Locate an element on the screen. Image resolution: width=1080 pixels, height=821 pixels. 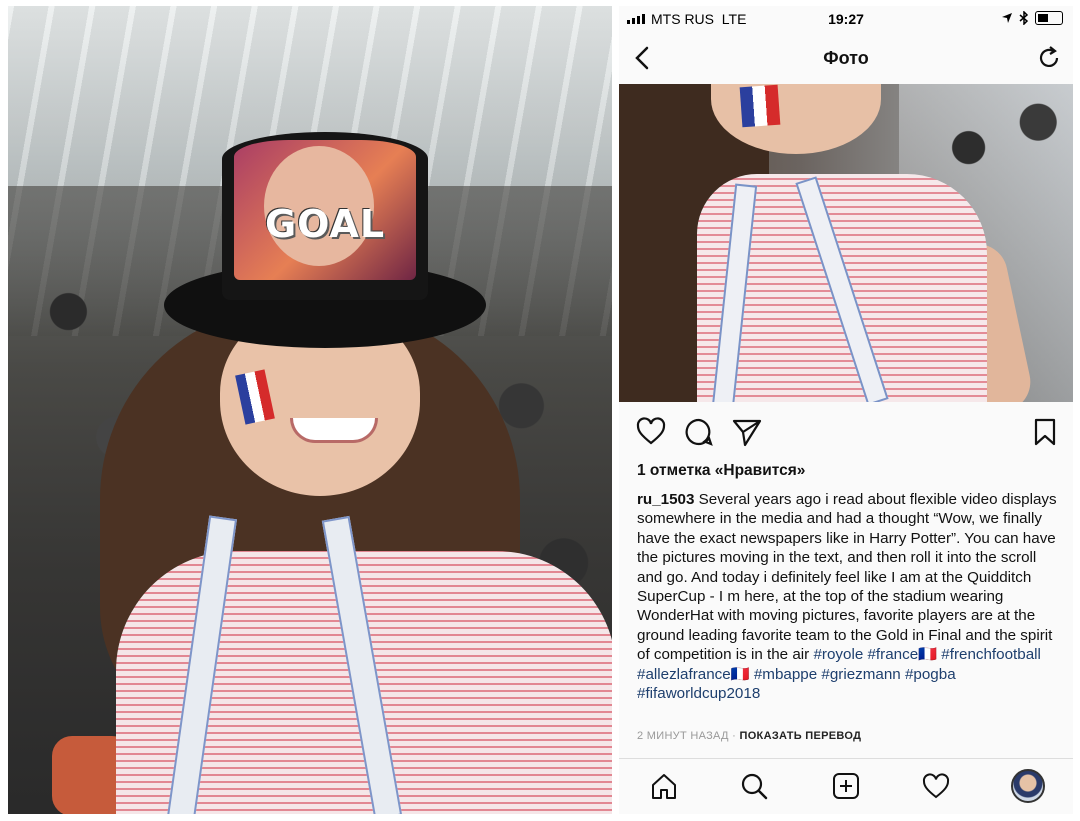
tab-bar is located at coordinates (846, 786).